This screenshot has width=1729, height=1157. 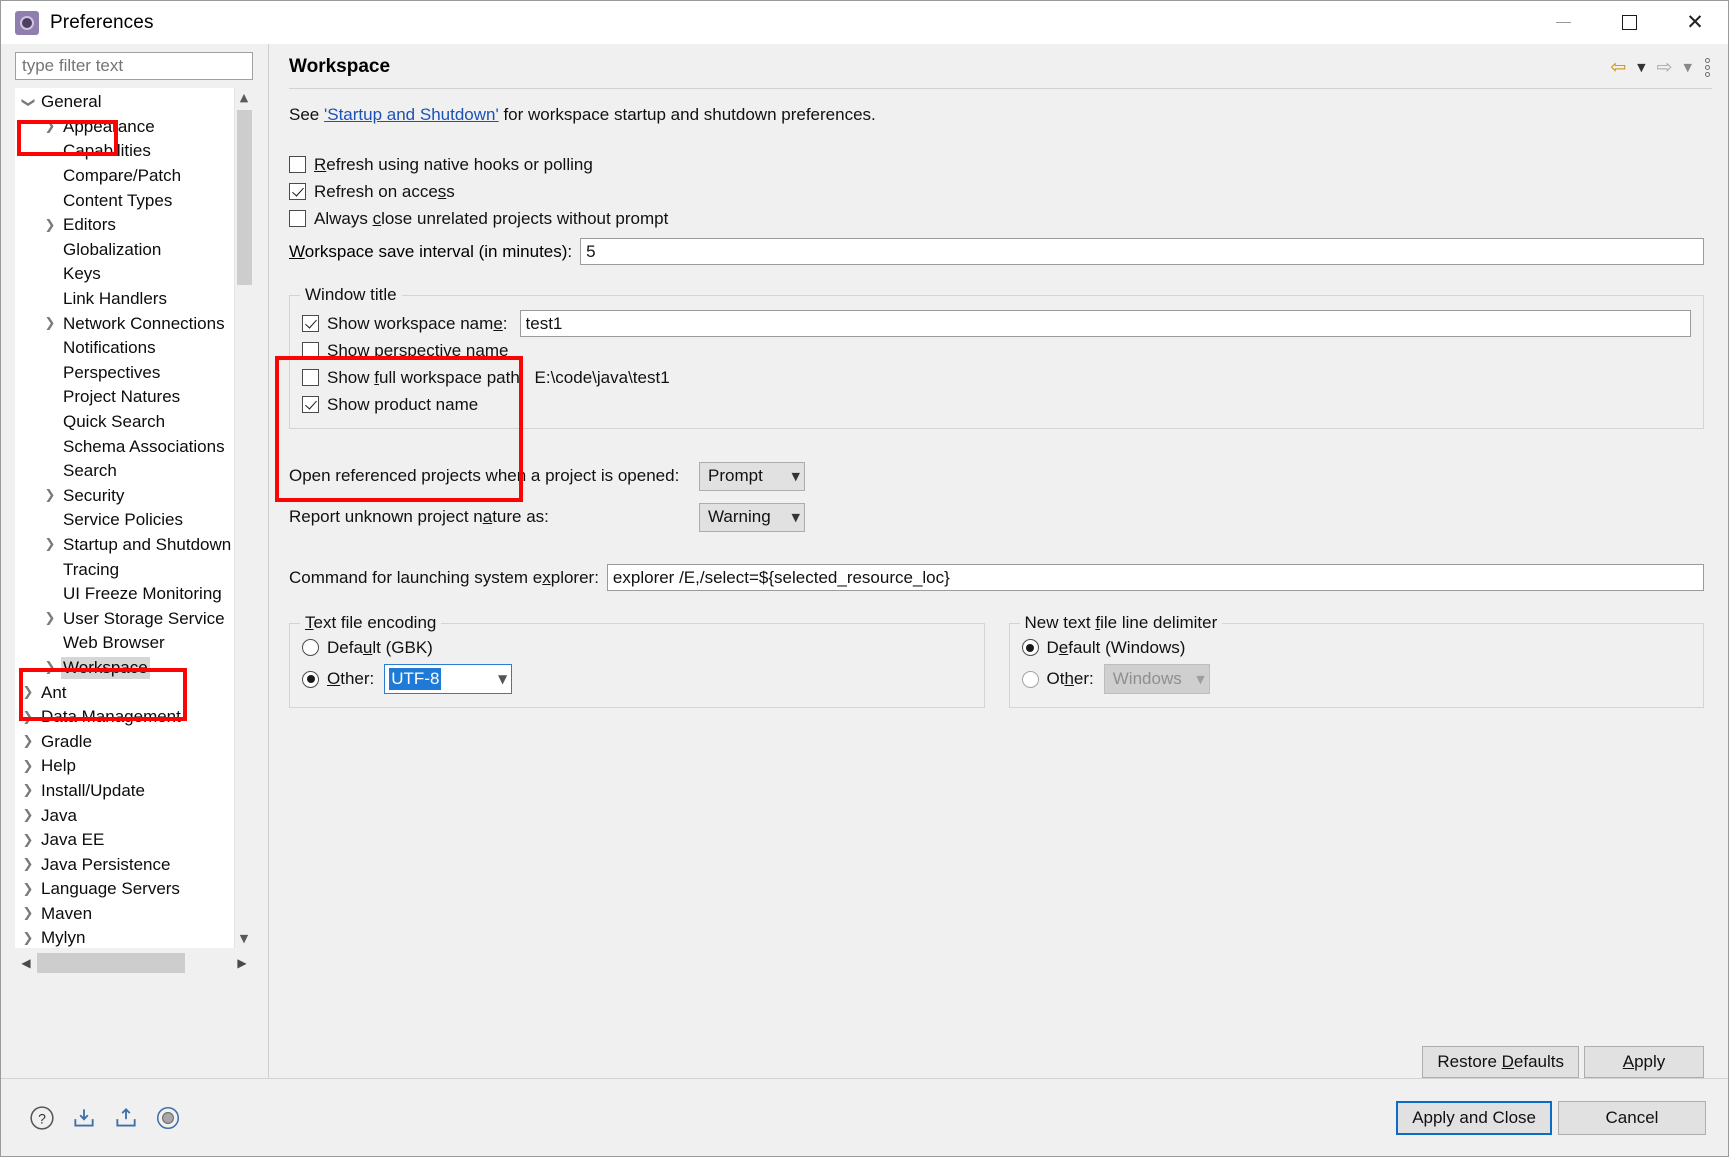 I want to click on chevron-down-icon: ❯, so click(x=28, y=102).